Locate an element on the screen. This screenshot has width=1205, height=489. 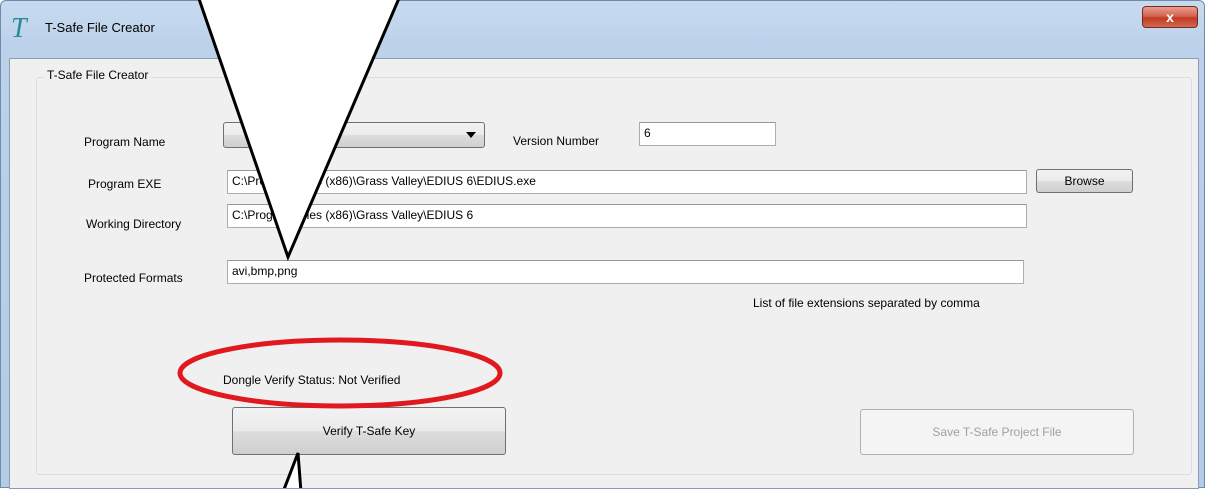
working-directory-label: Working Directory is located at coordinates (134, 224).